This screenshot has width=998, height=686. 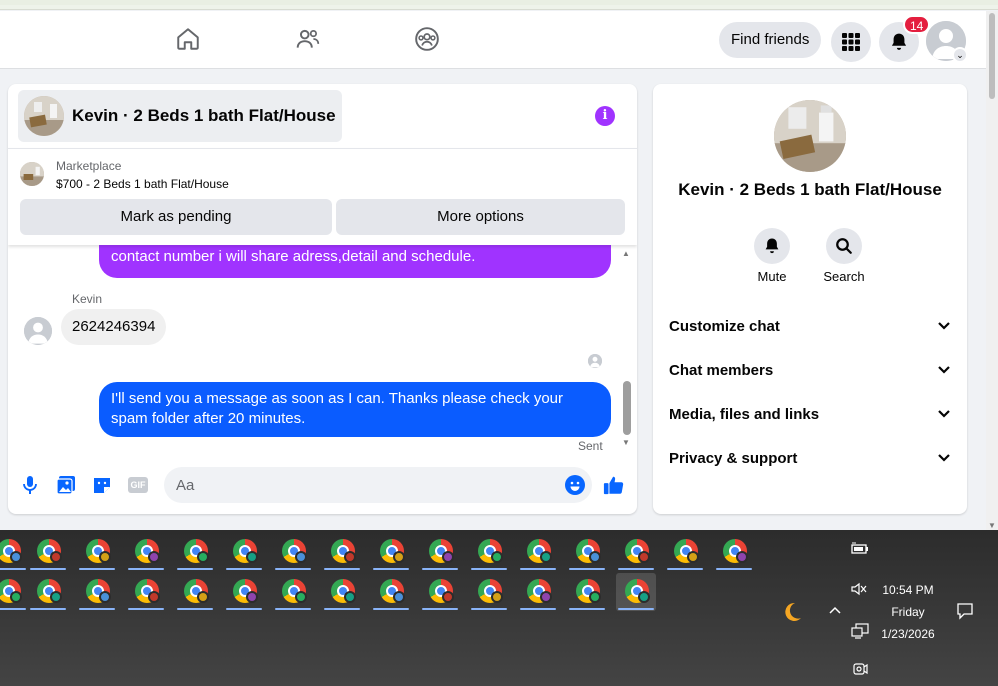 What do you see at coordinates (835, 610) in the screenshot?
I see `chevron-up-icon` at bounding box center [835, 610].